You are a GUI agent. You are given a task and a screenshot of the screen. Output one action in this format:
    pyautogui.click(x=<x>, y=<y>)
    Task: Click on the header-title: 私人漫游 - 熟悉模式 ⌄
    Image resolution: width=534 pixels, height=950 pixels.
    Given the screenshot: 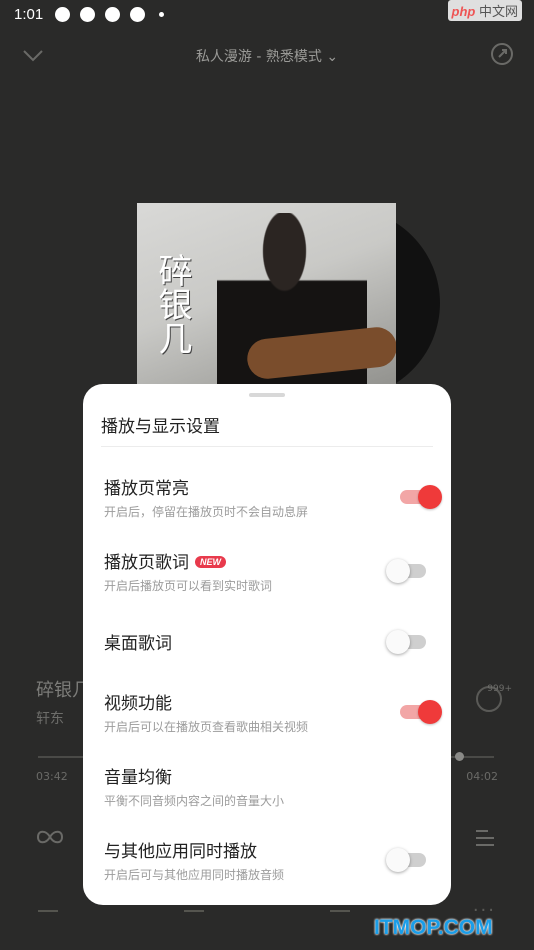 What is the action you would take?
    pyautogui.click(x=267, y=56)
    